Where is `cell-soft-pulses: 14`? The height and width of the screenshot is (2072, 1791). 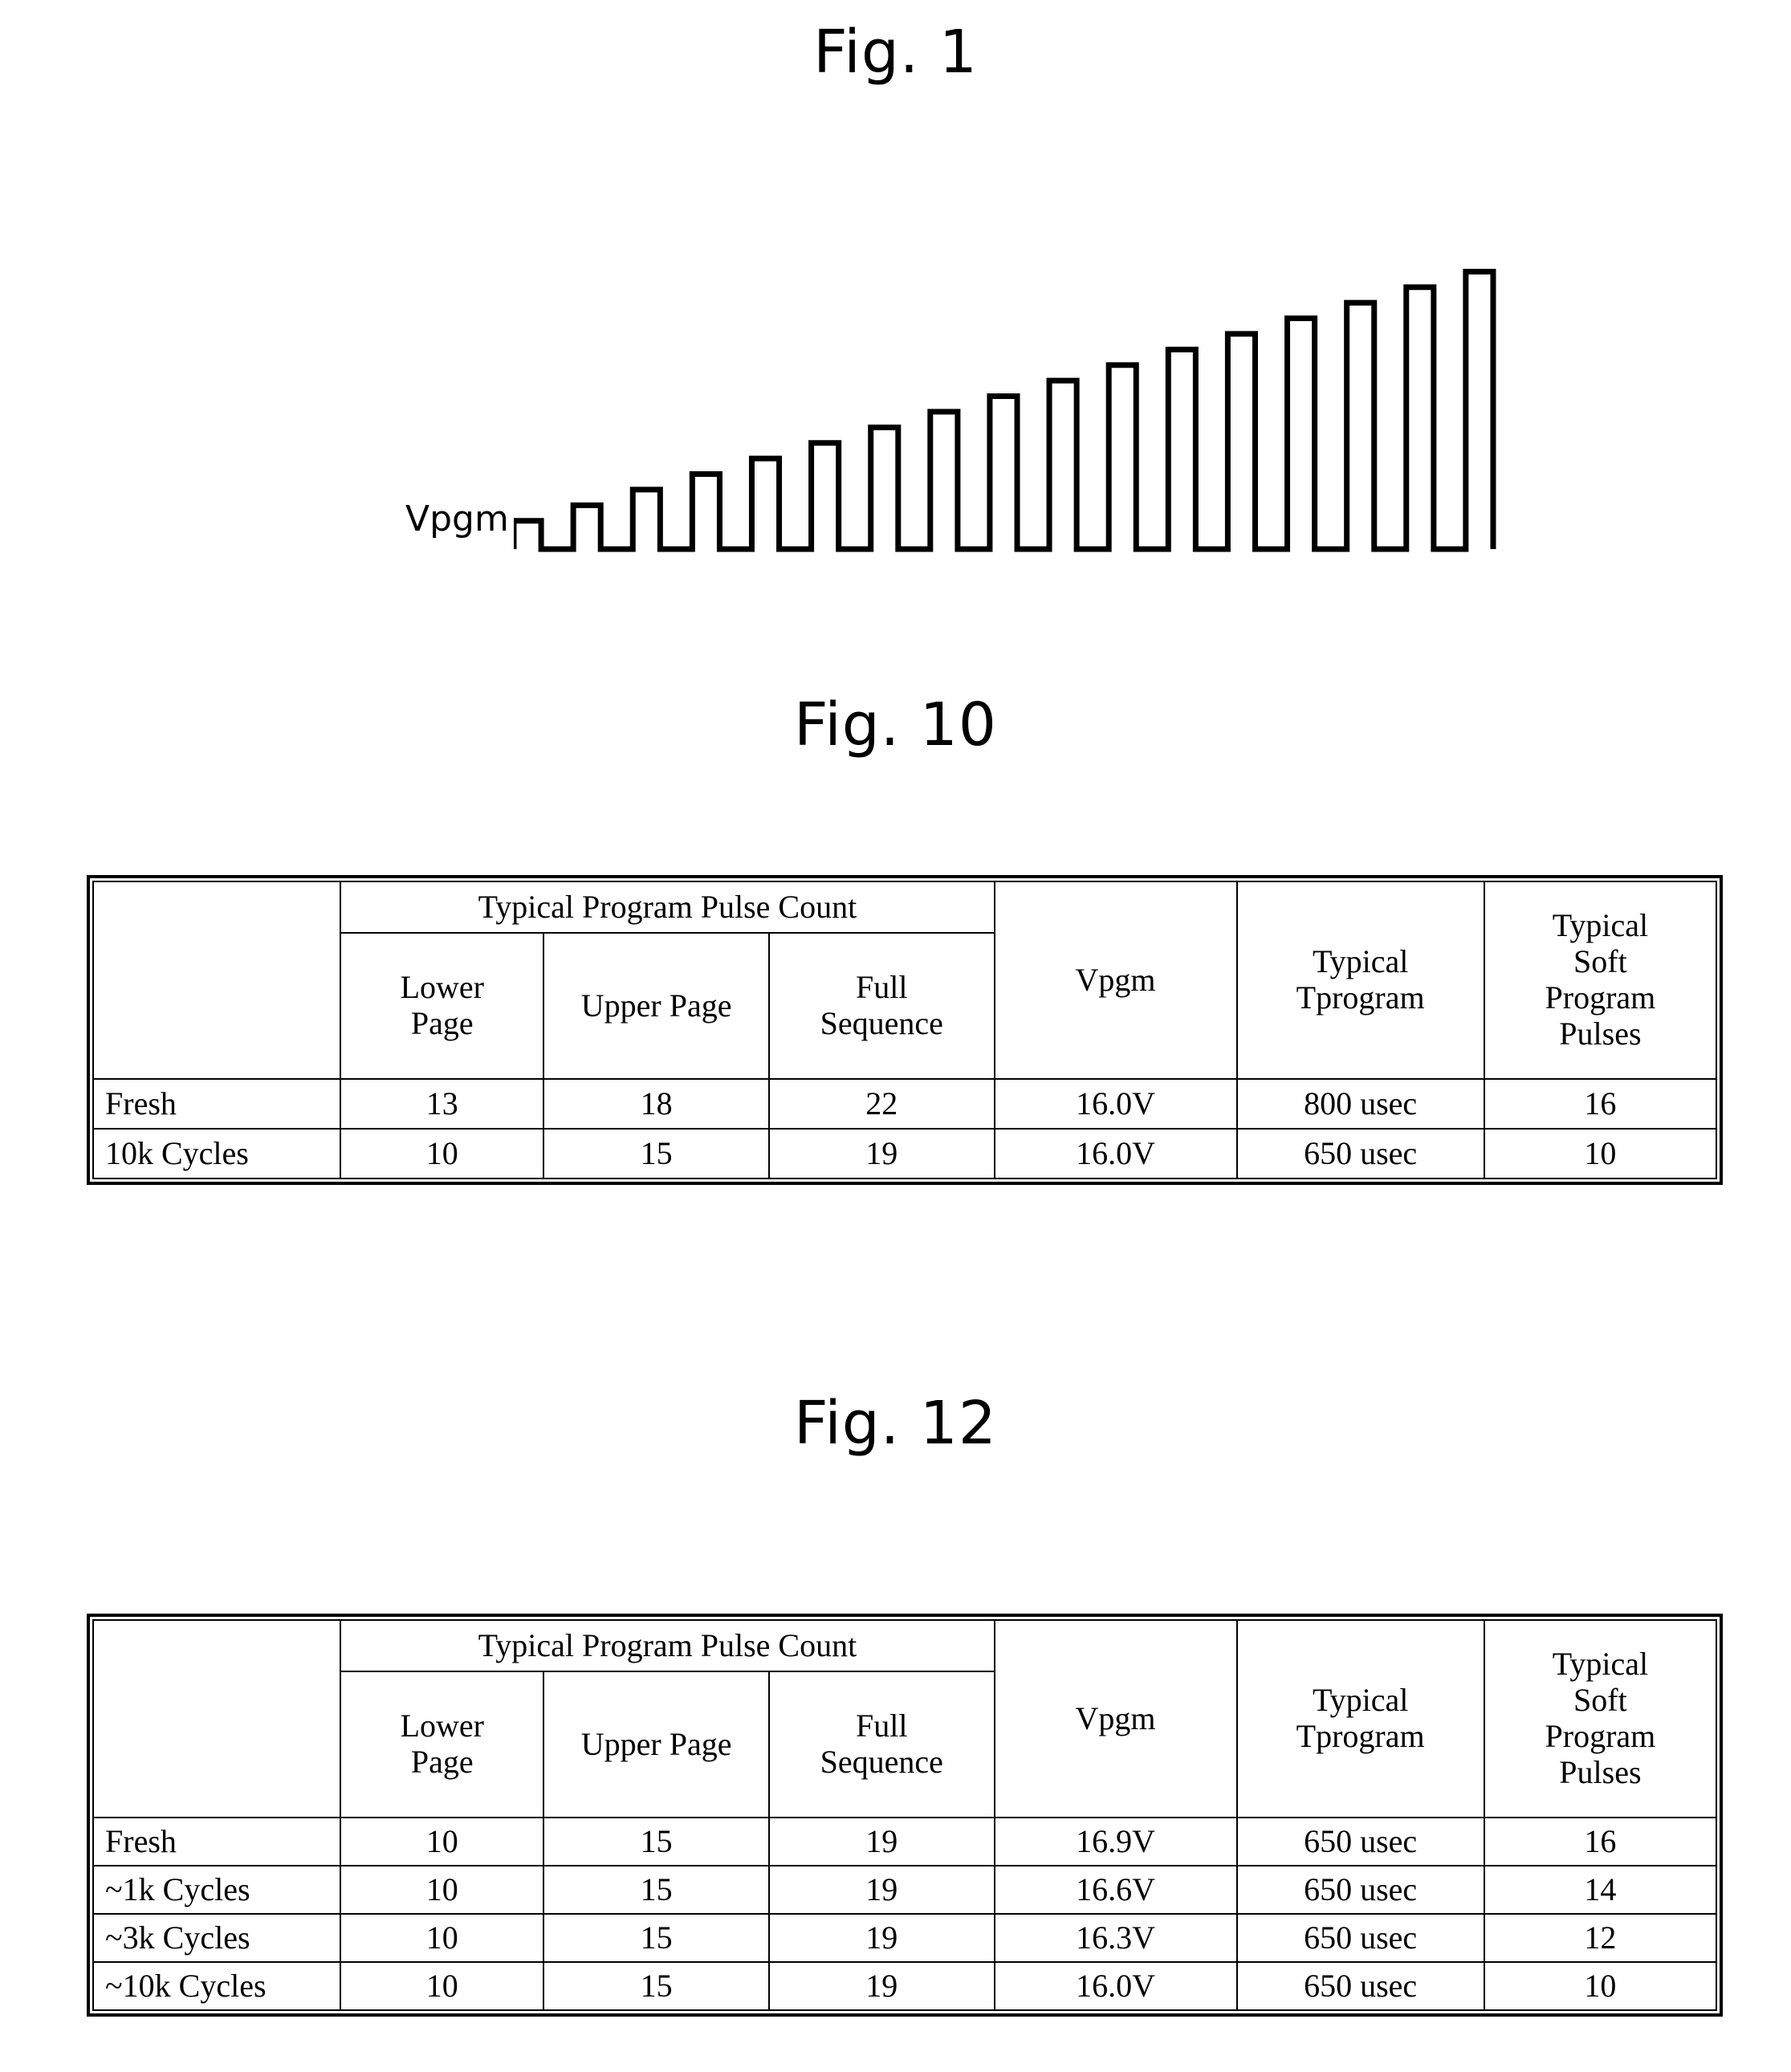
cell-soft-pulses: 14 is located at coordinates (1600, 1890).